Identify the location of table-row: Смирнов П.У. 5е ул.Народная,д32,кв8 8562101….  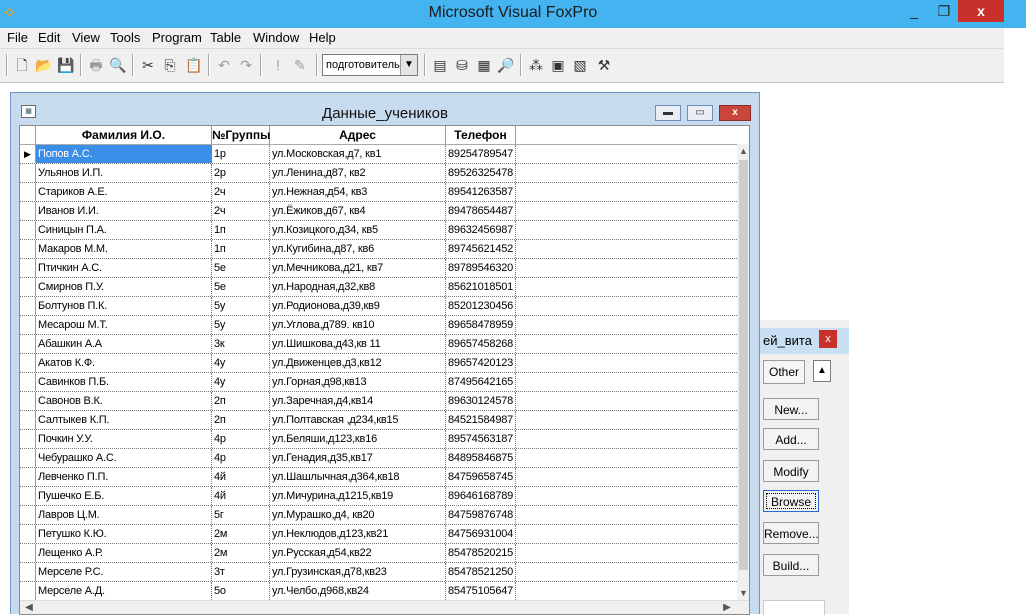
(378, 287).